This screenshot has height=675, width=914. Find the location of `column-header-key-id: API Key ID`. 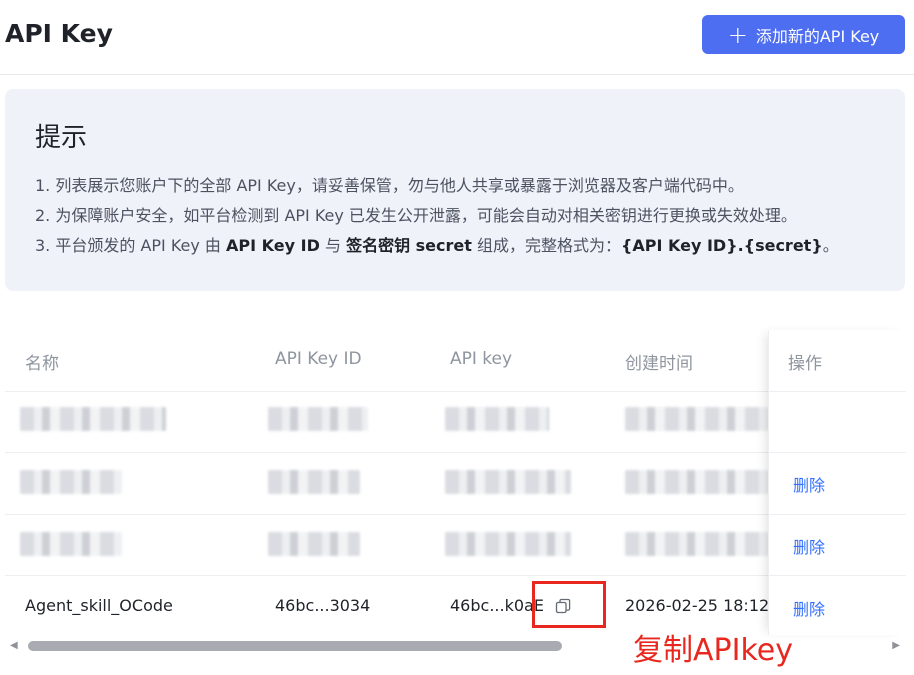

column-header-key-id: API Key ID is located at coordinates (318, 359).